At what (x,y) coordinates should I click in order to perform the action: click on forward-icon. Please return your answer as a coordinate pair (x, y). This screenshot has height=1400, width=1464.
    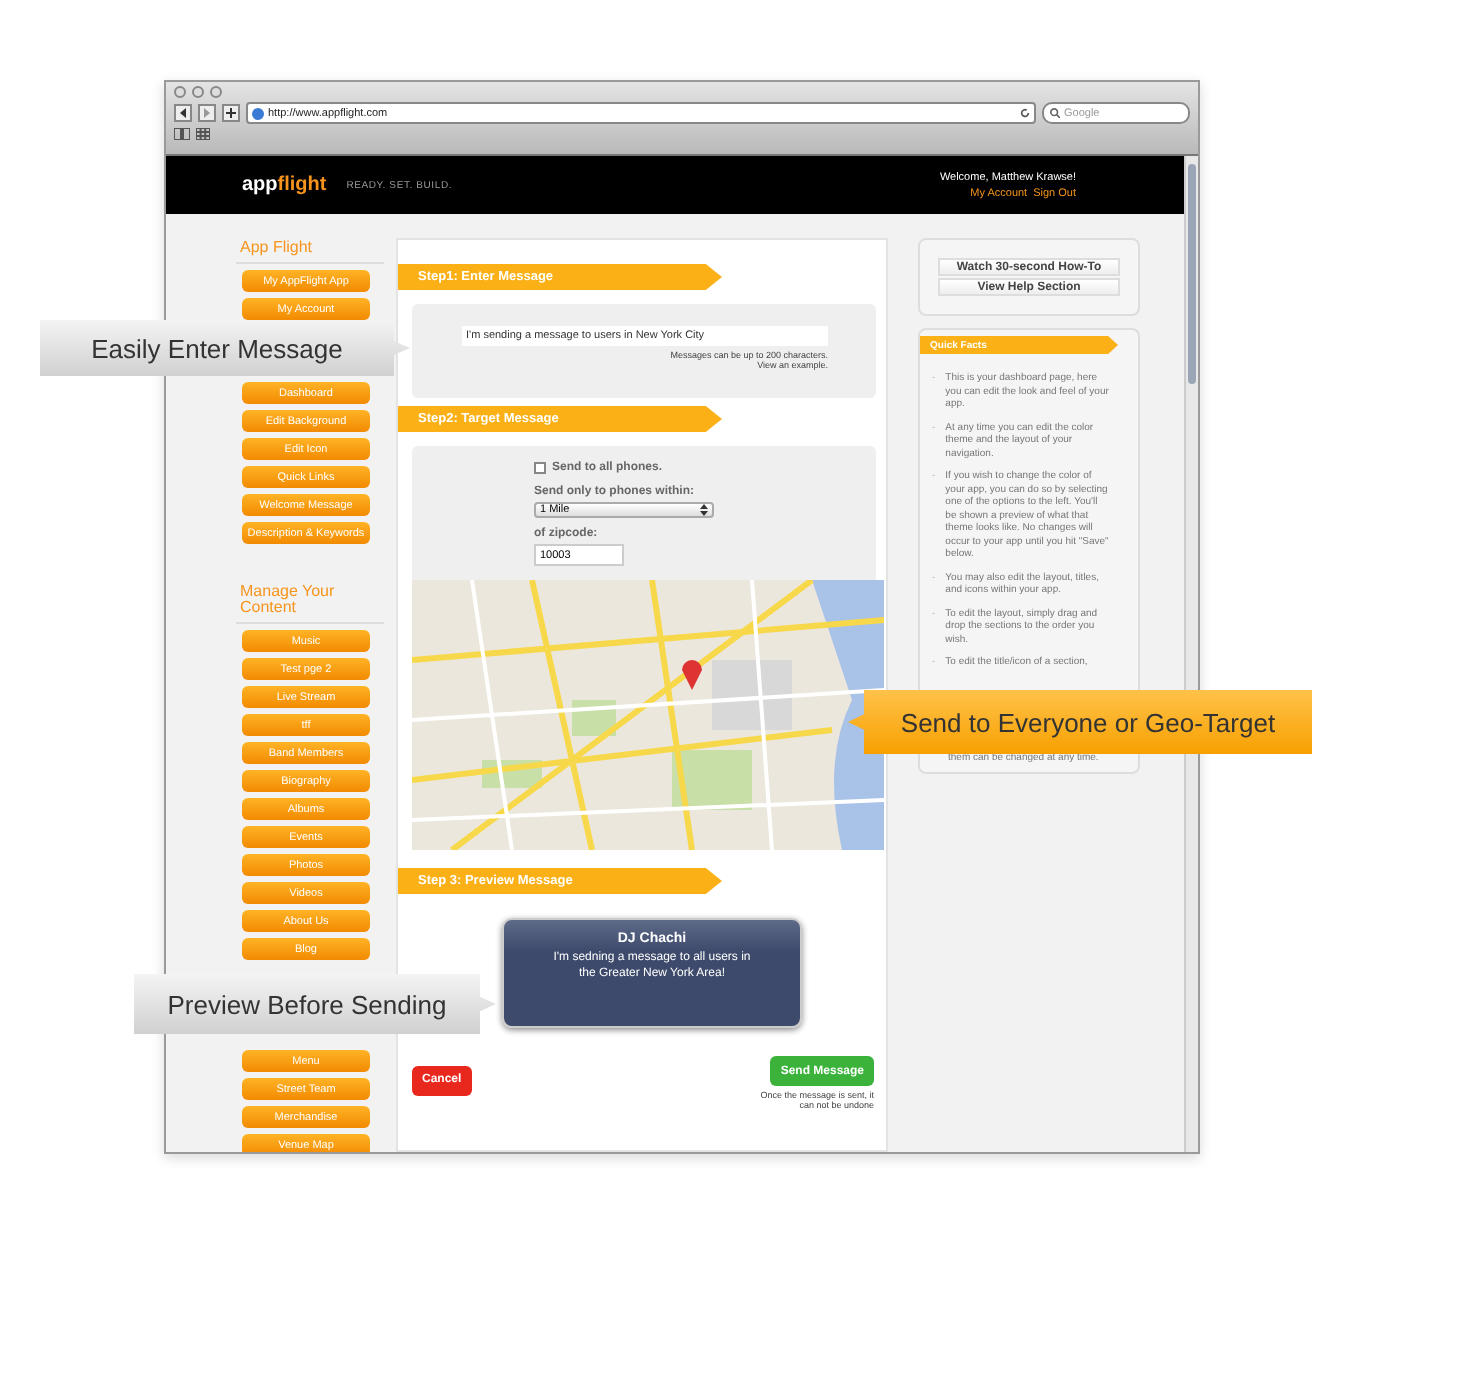
    Looking at the image, I should click on (207, 113).